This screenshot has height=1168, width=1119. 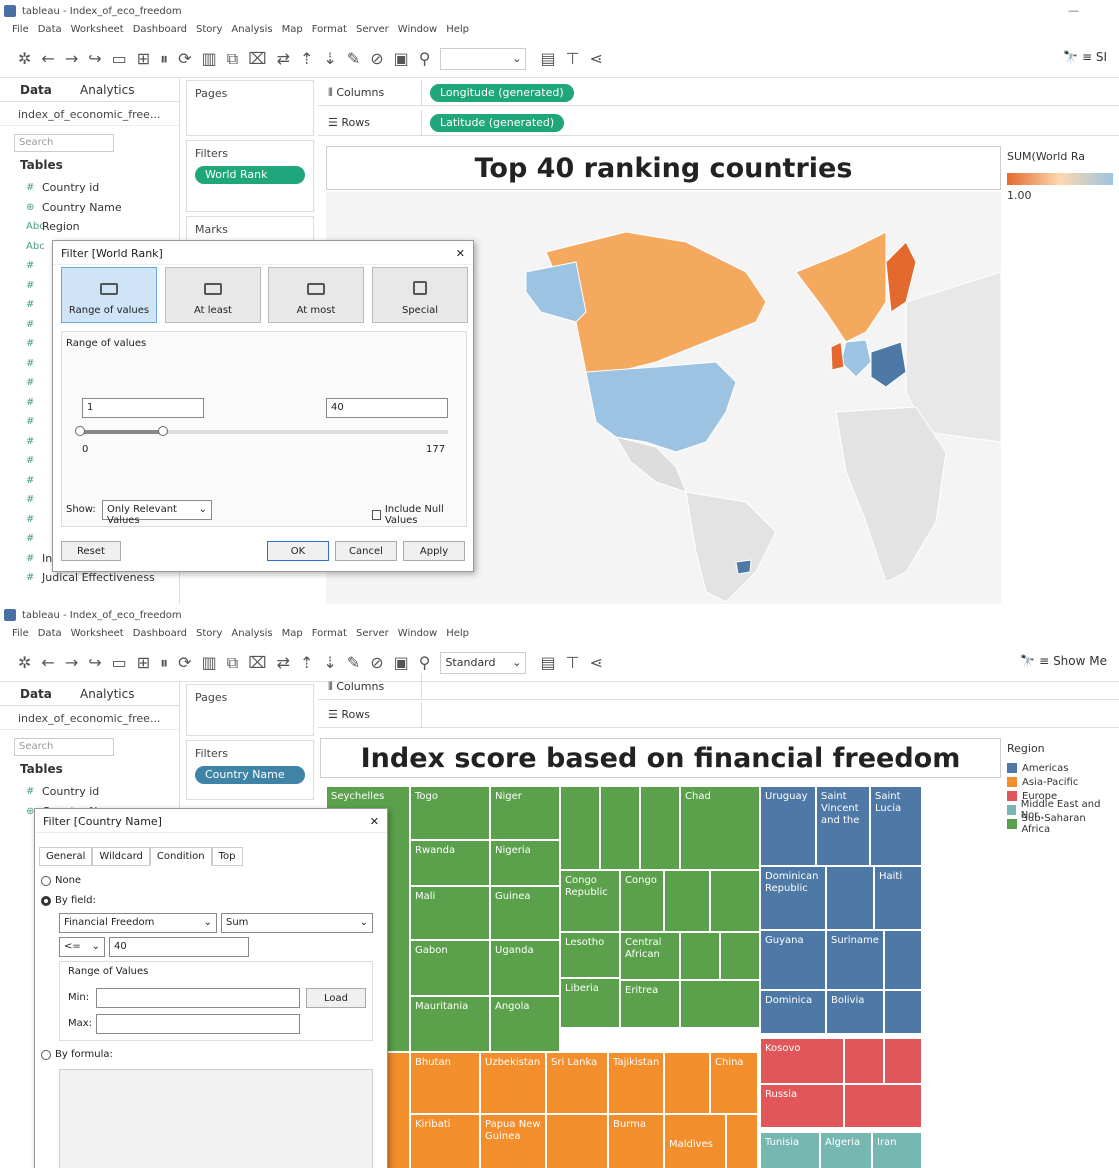 I want to click on treemap-tile: Rwanda, so click(x=450, y=863).